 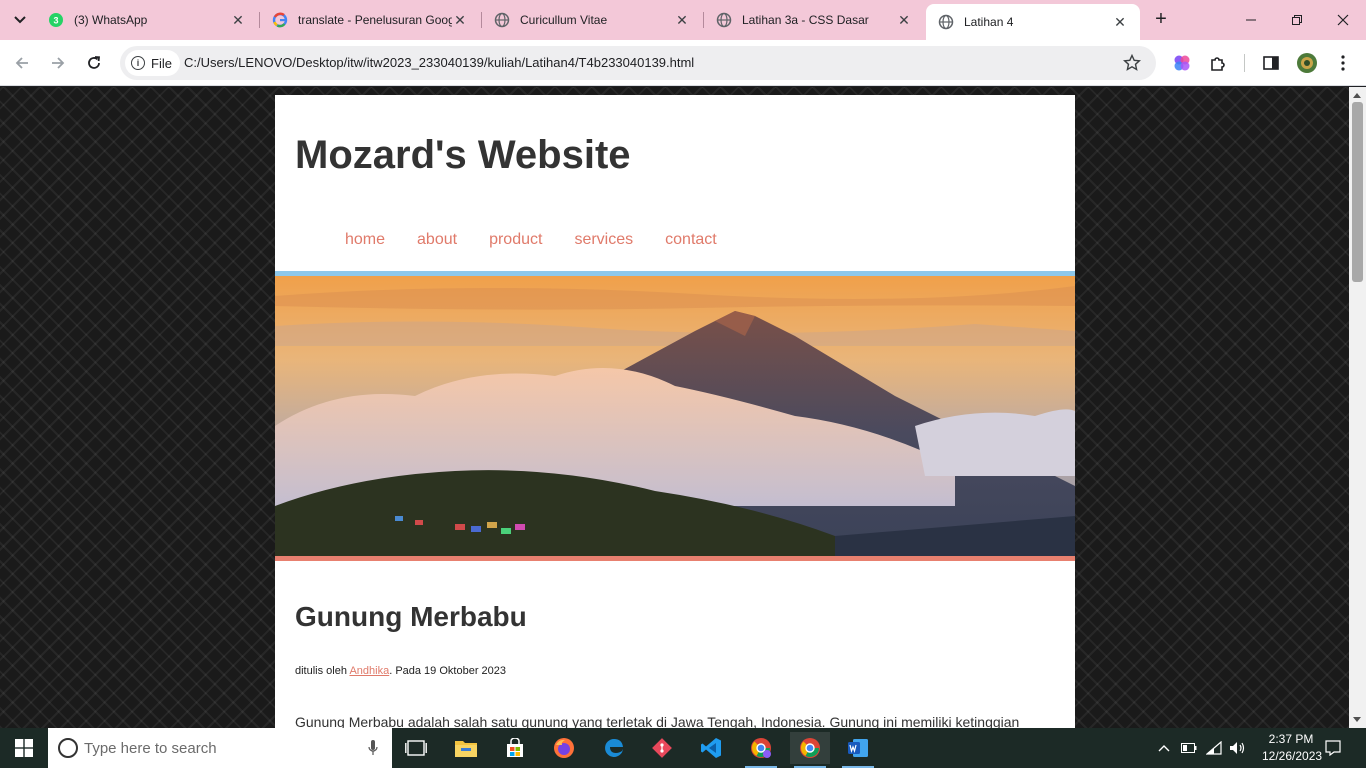 What do you see at coordinates (138, 63) in the screenshot?
I see `info-icon: i` at bounding box center [138, 63].